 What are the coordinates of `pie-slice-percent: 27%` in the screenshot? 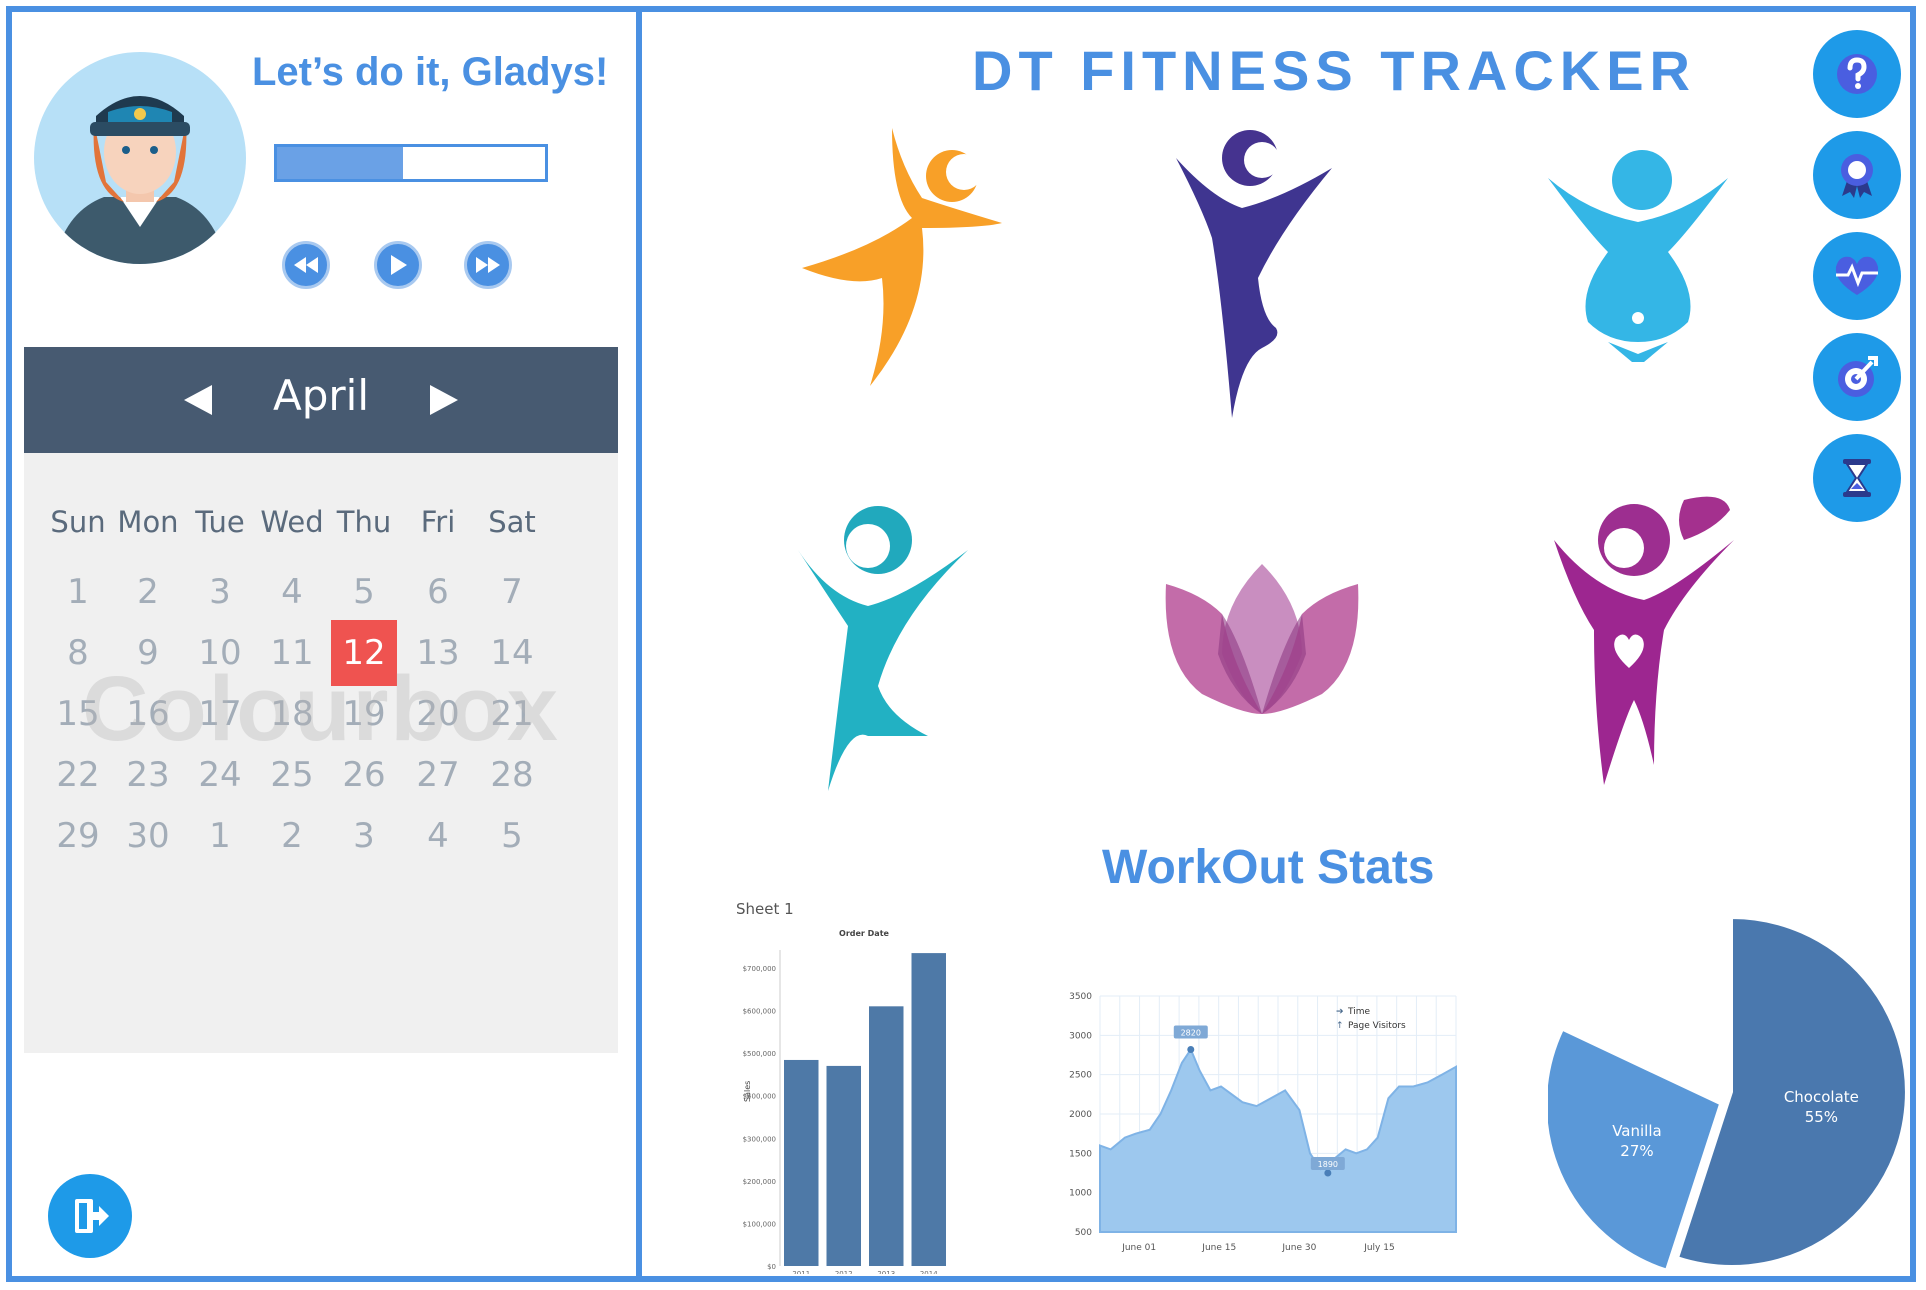 It's located at (1636, 1151).